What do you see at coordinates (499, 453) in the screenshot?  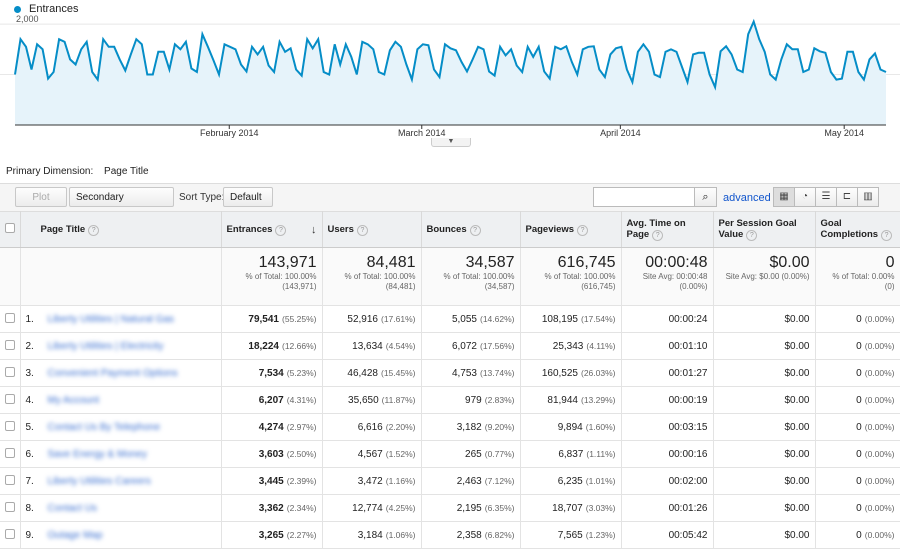 I see `row-bounces-pct: (0.77%)` at bounding box center [499, 453].